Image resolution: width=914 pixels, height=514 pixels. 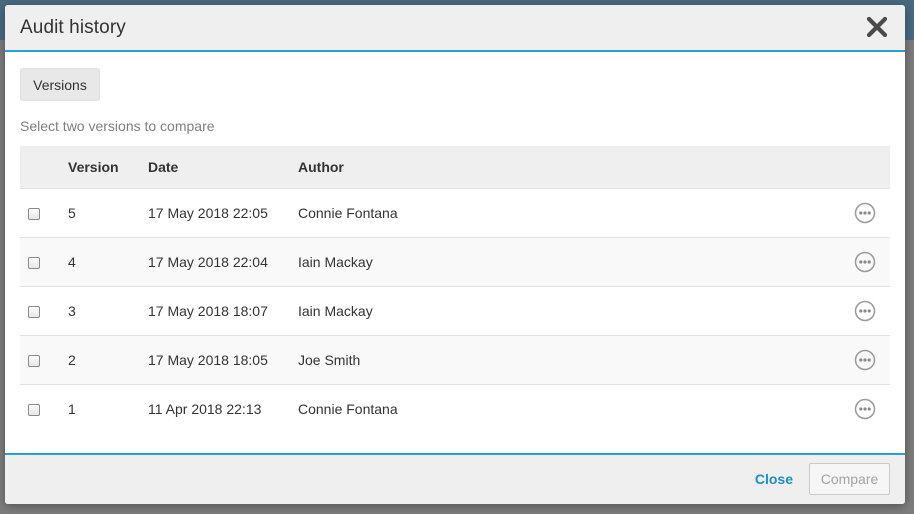 I want to click on header-author: Author, so click(x=569, y=167).